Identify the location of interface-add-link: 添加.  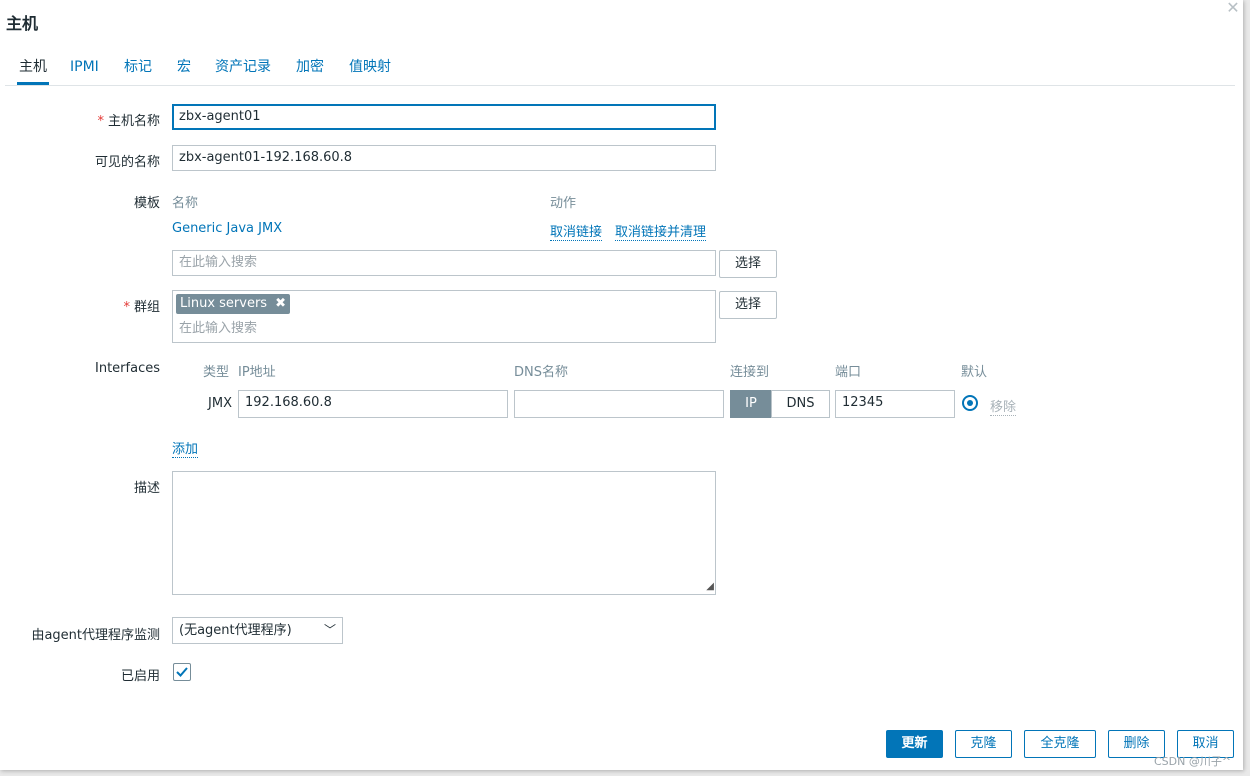
(185, 448).